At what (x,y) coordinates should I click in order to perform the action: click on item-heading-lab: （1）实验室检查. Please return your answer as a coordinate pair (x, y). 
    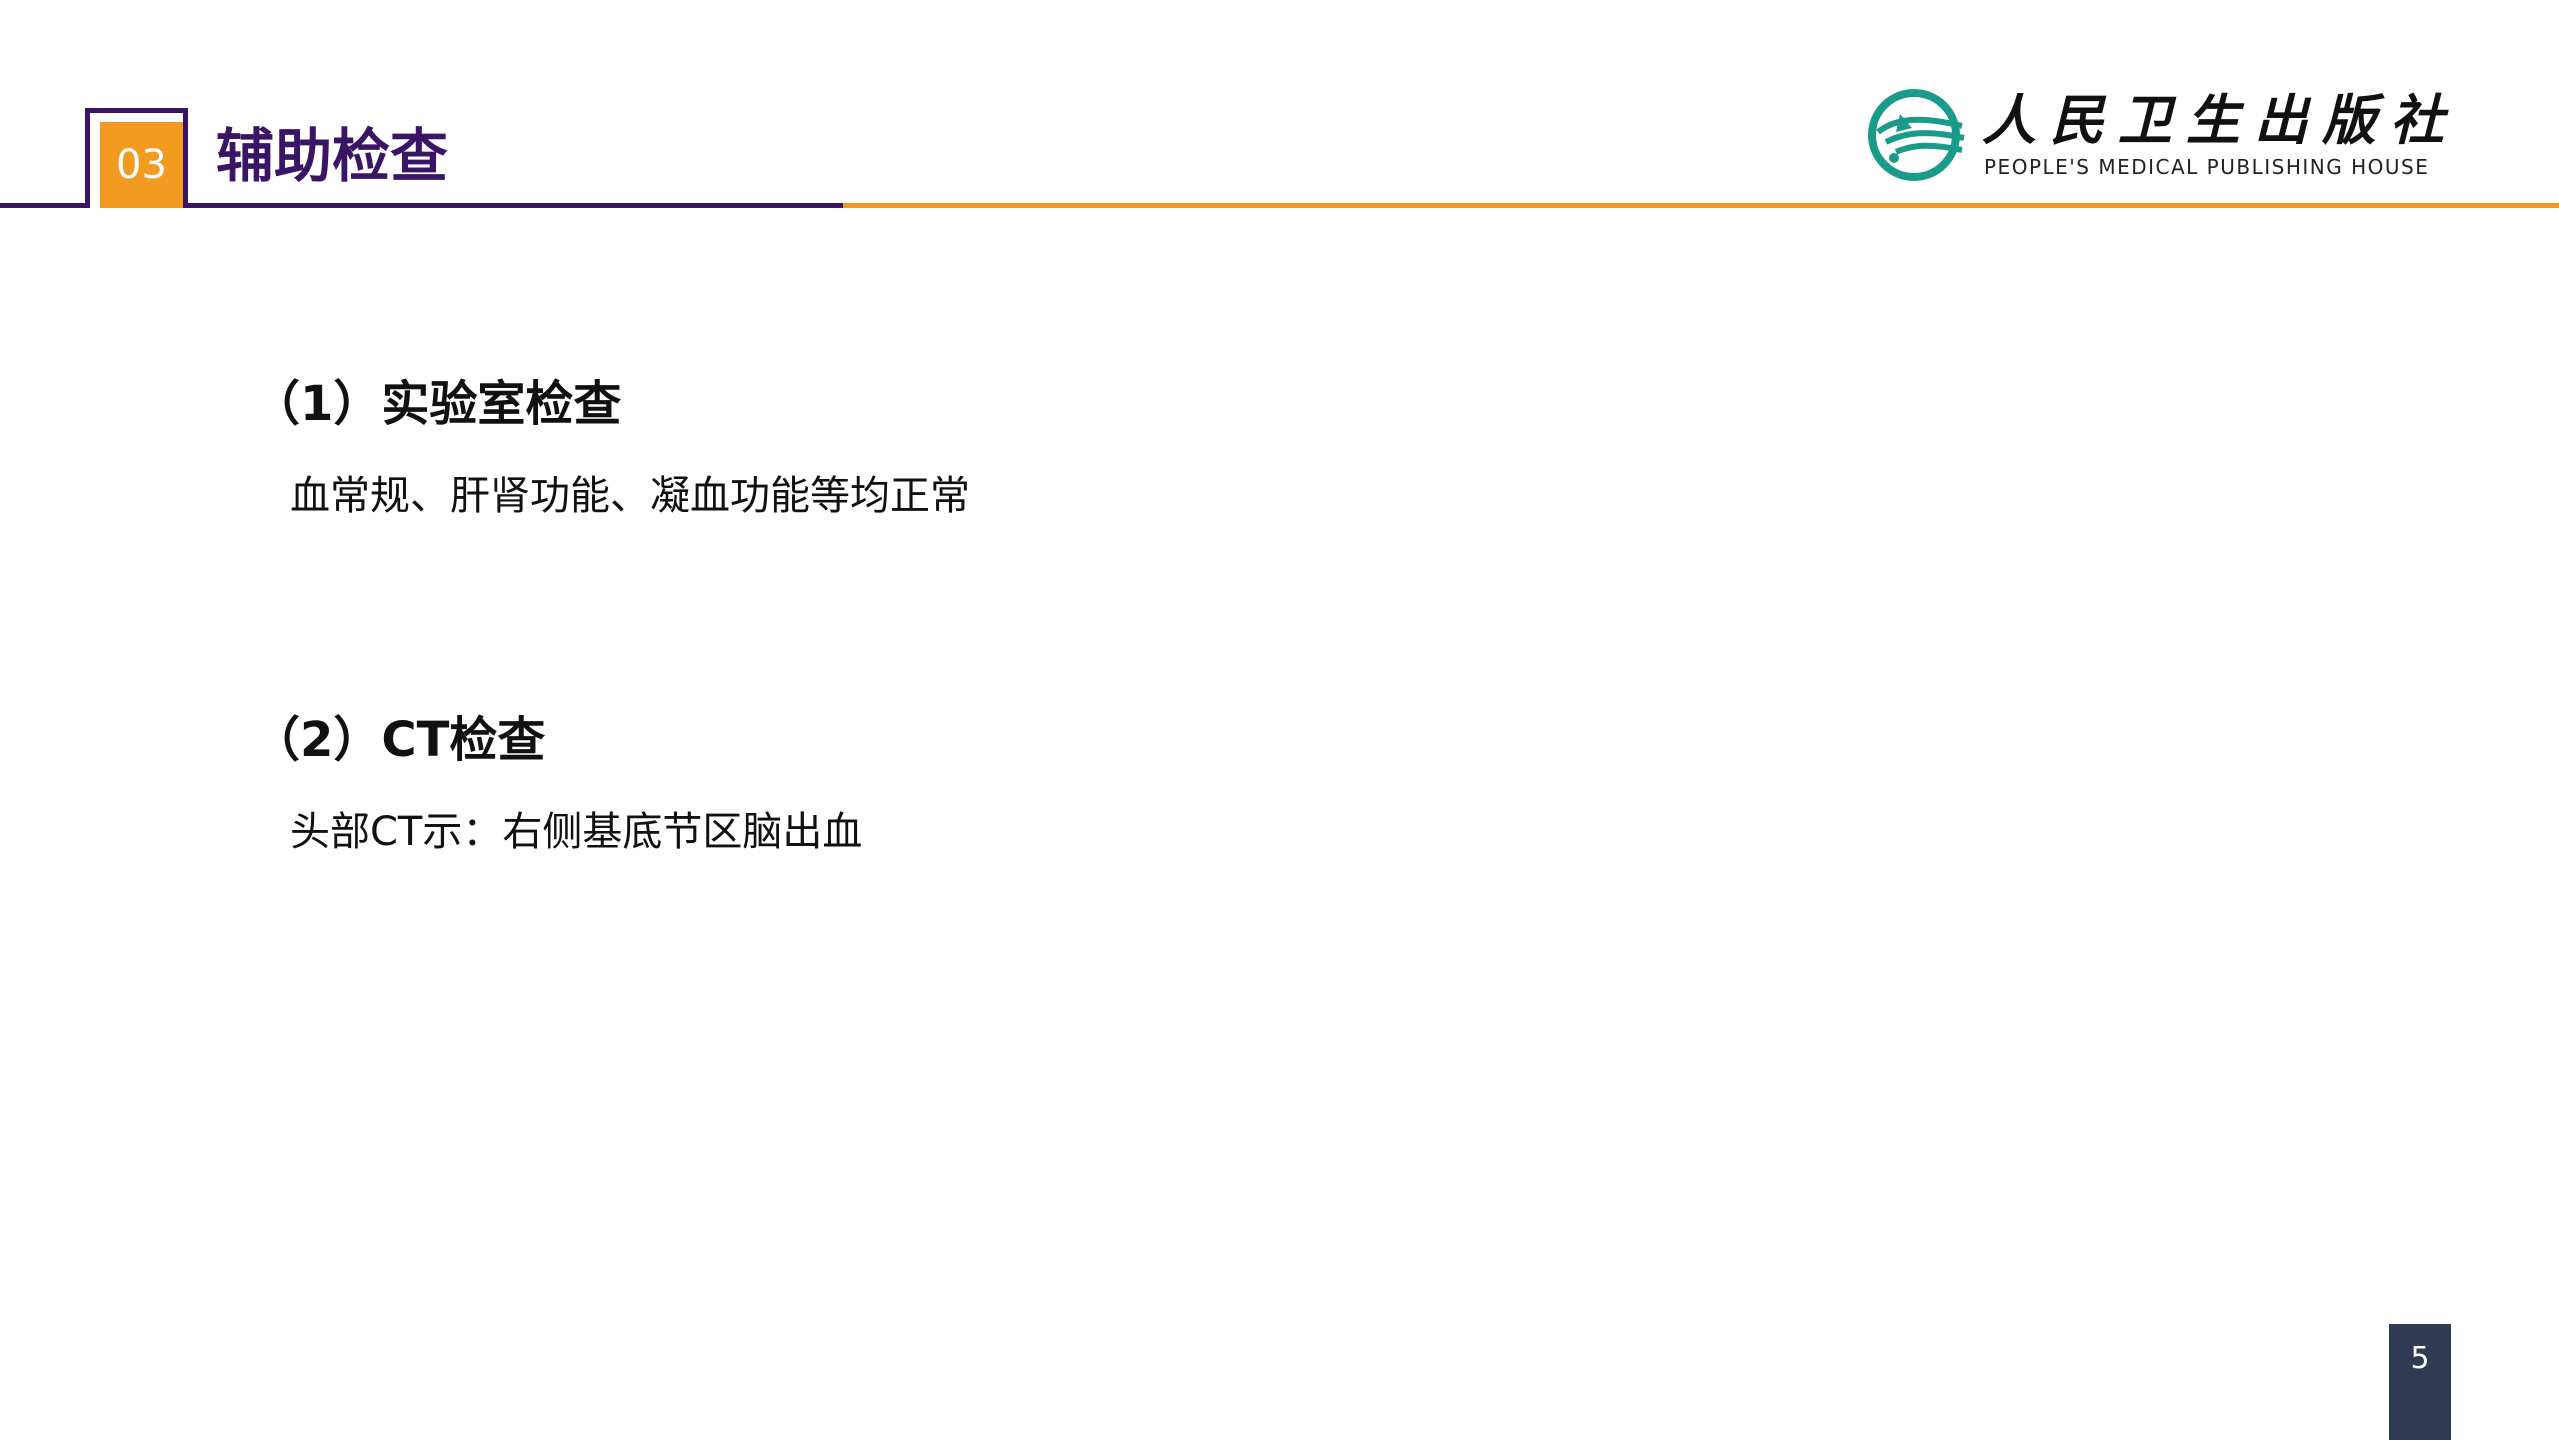
    Looking at the image, I should click on (437, 404).